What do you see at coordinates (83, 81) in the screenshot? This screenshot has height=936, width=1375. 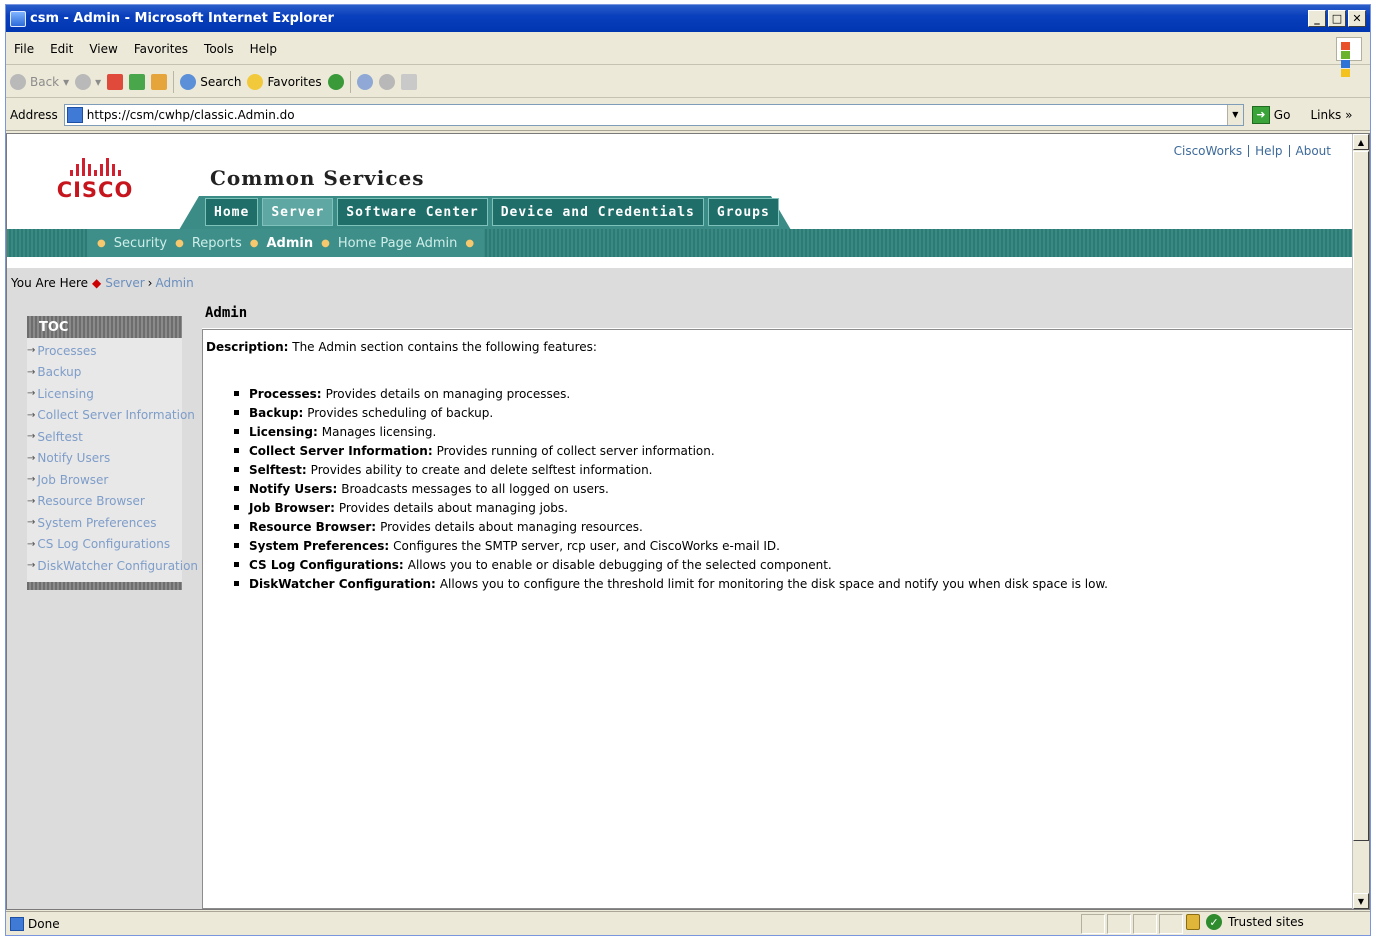 I see `forward-arrow-icon` at bounding box center [83, 81].